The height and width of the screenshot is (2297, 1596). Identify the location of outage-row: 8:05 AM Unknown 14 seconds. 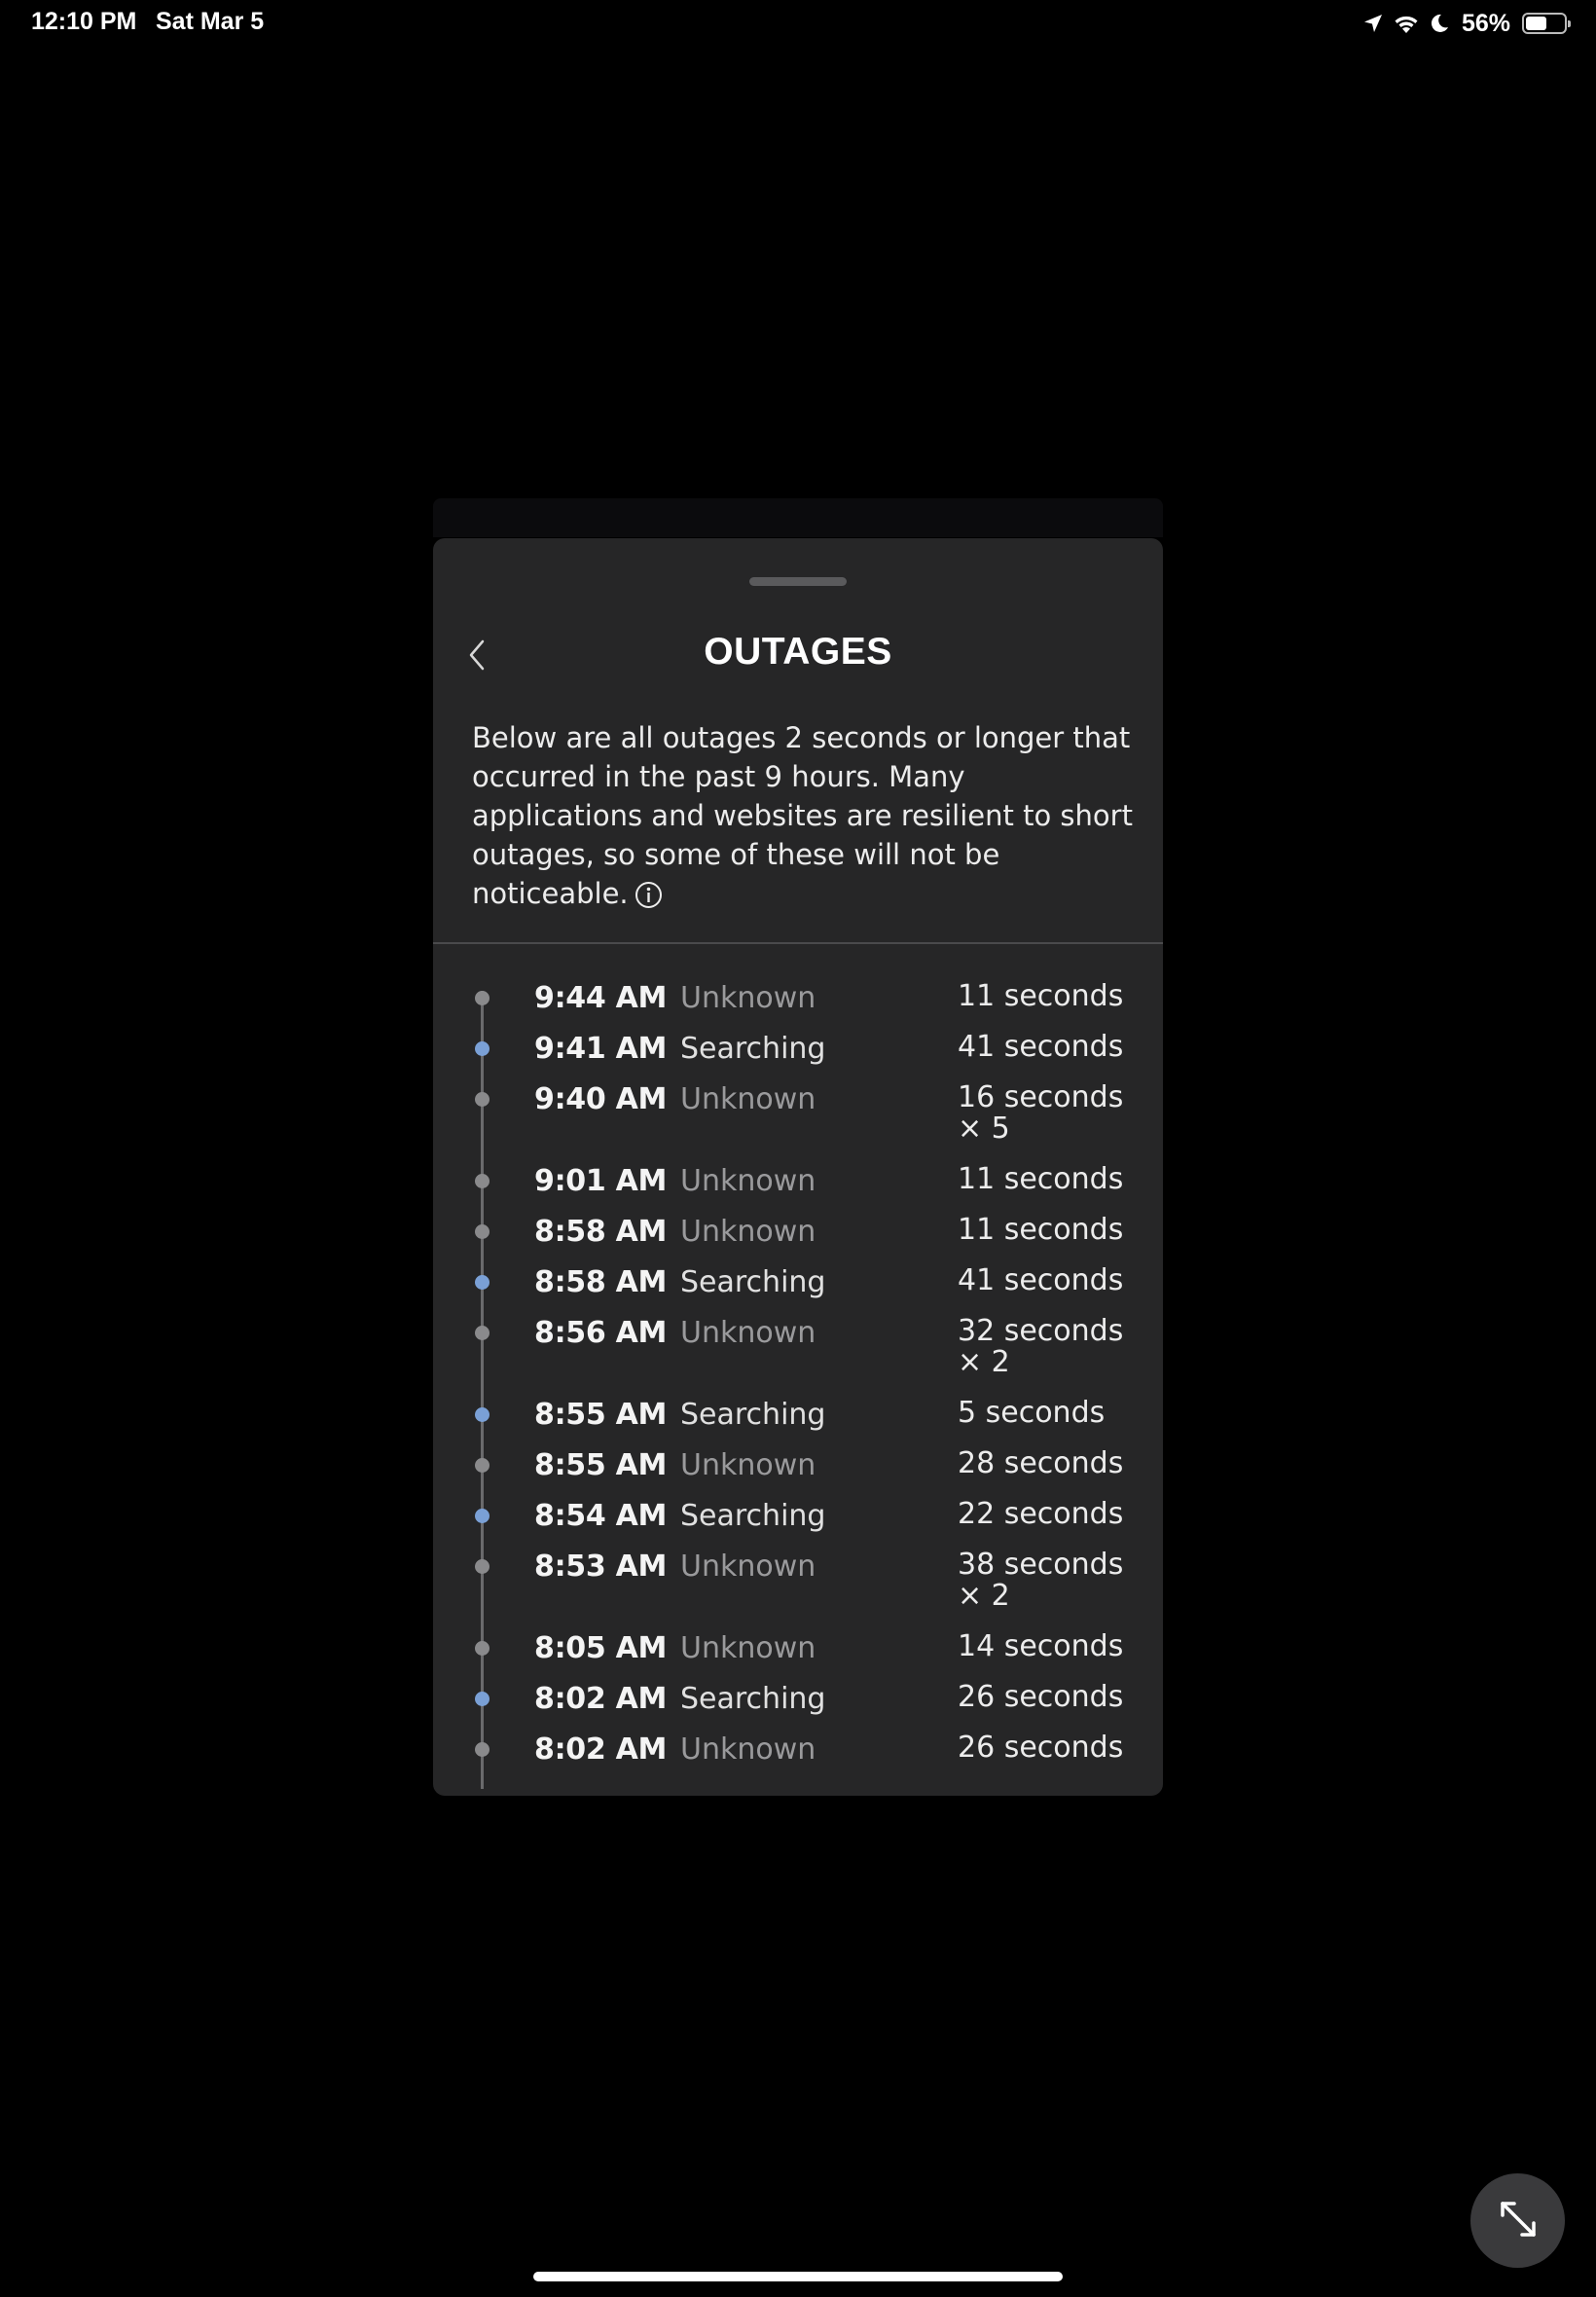
(798, 1656).